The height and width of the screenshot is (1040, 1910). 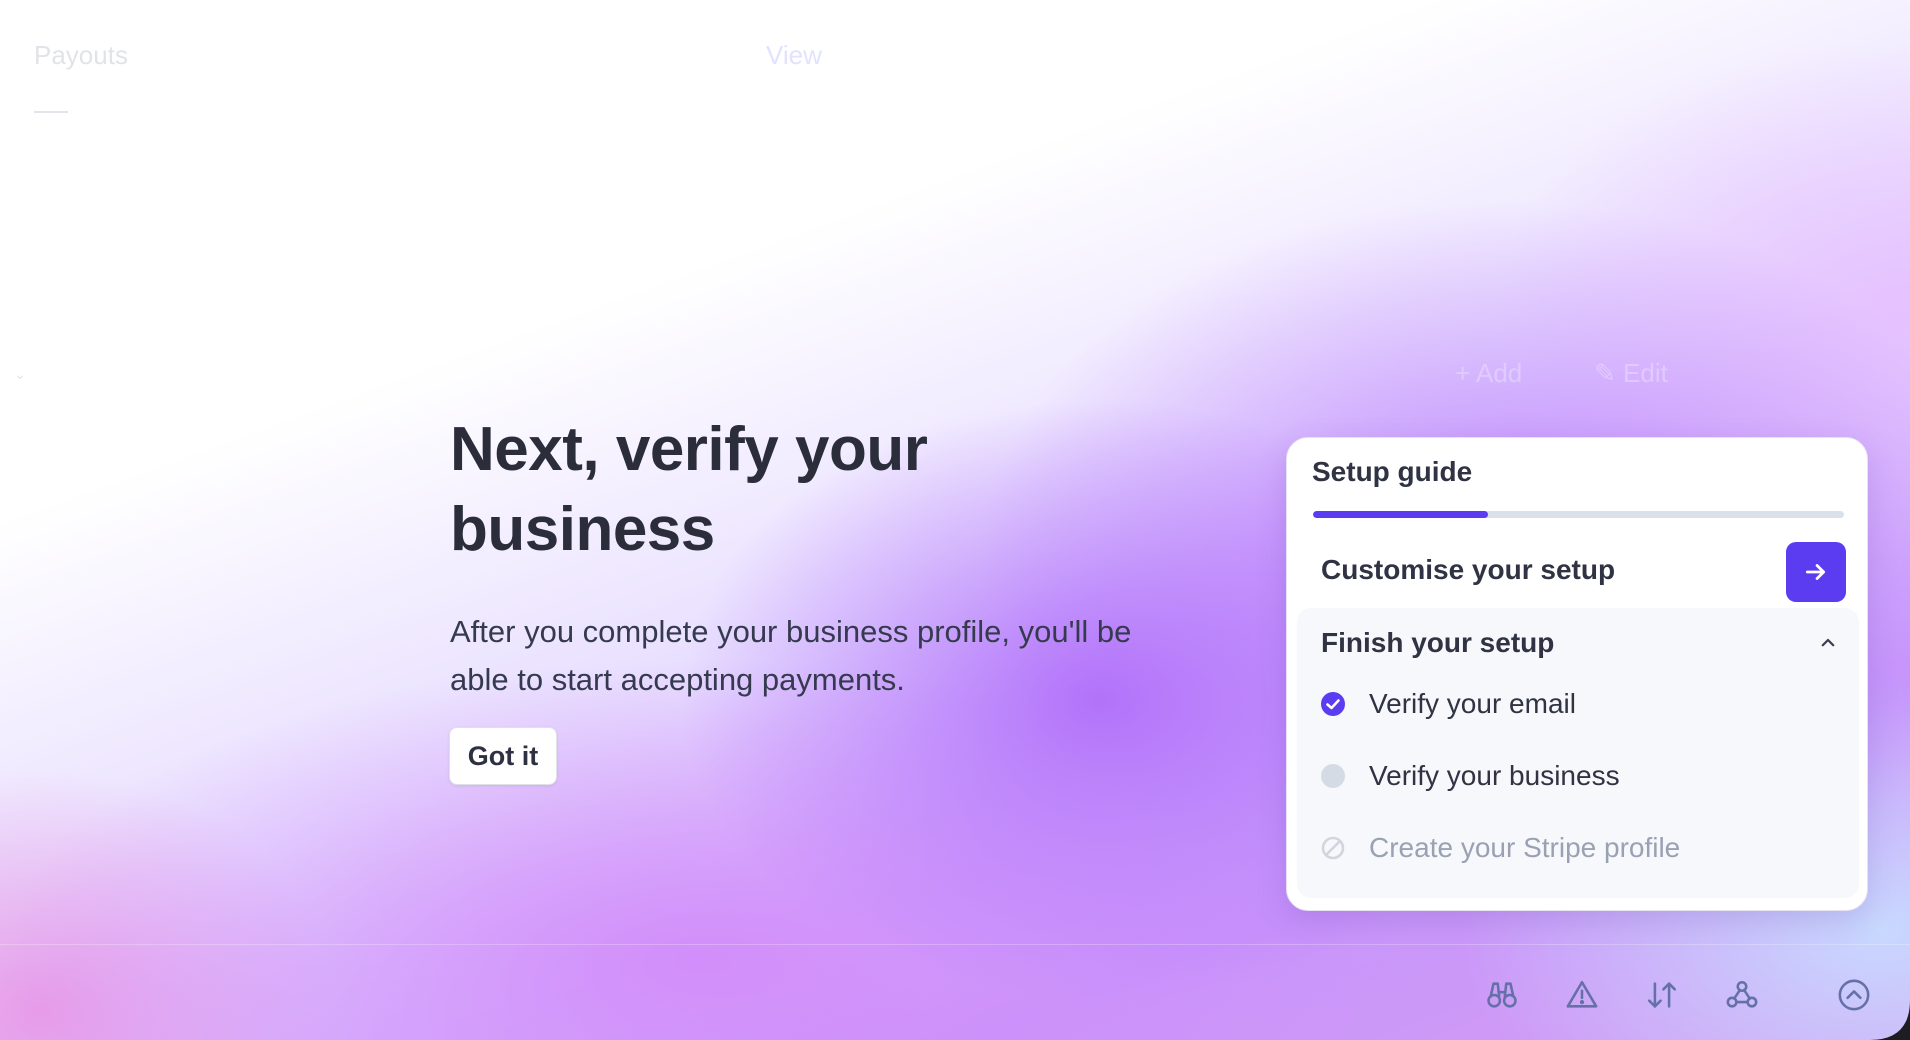 What do you see at coordinates (1578, 643) in the screenshot?
I see `finish-setup-header: Finish your setup` at bounding box center [1578, 643].